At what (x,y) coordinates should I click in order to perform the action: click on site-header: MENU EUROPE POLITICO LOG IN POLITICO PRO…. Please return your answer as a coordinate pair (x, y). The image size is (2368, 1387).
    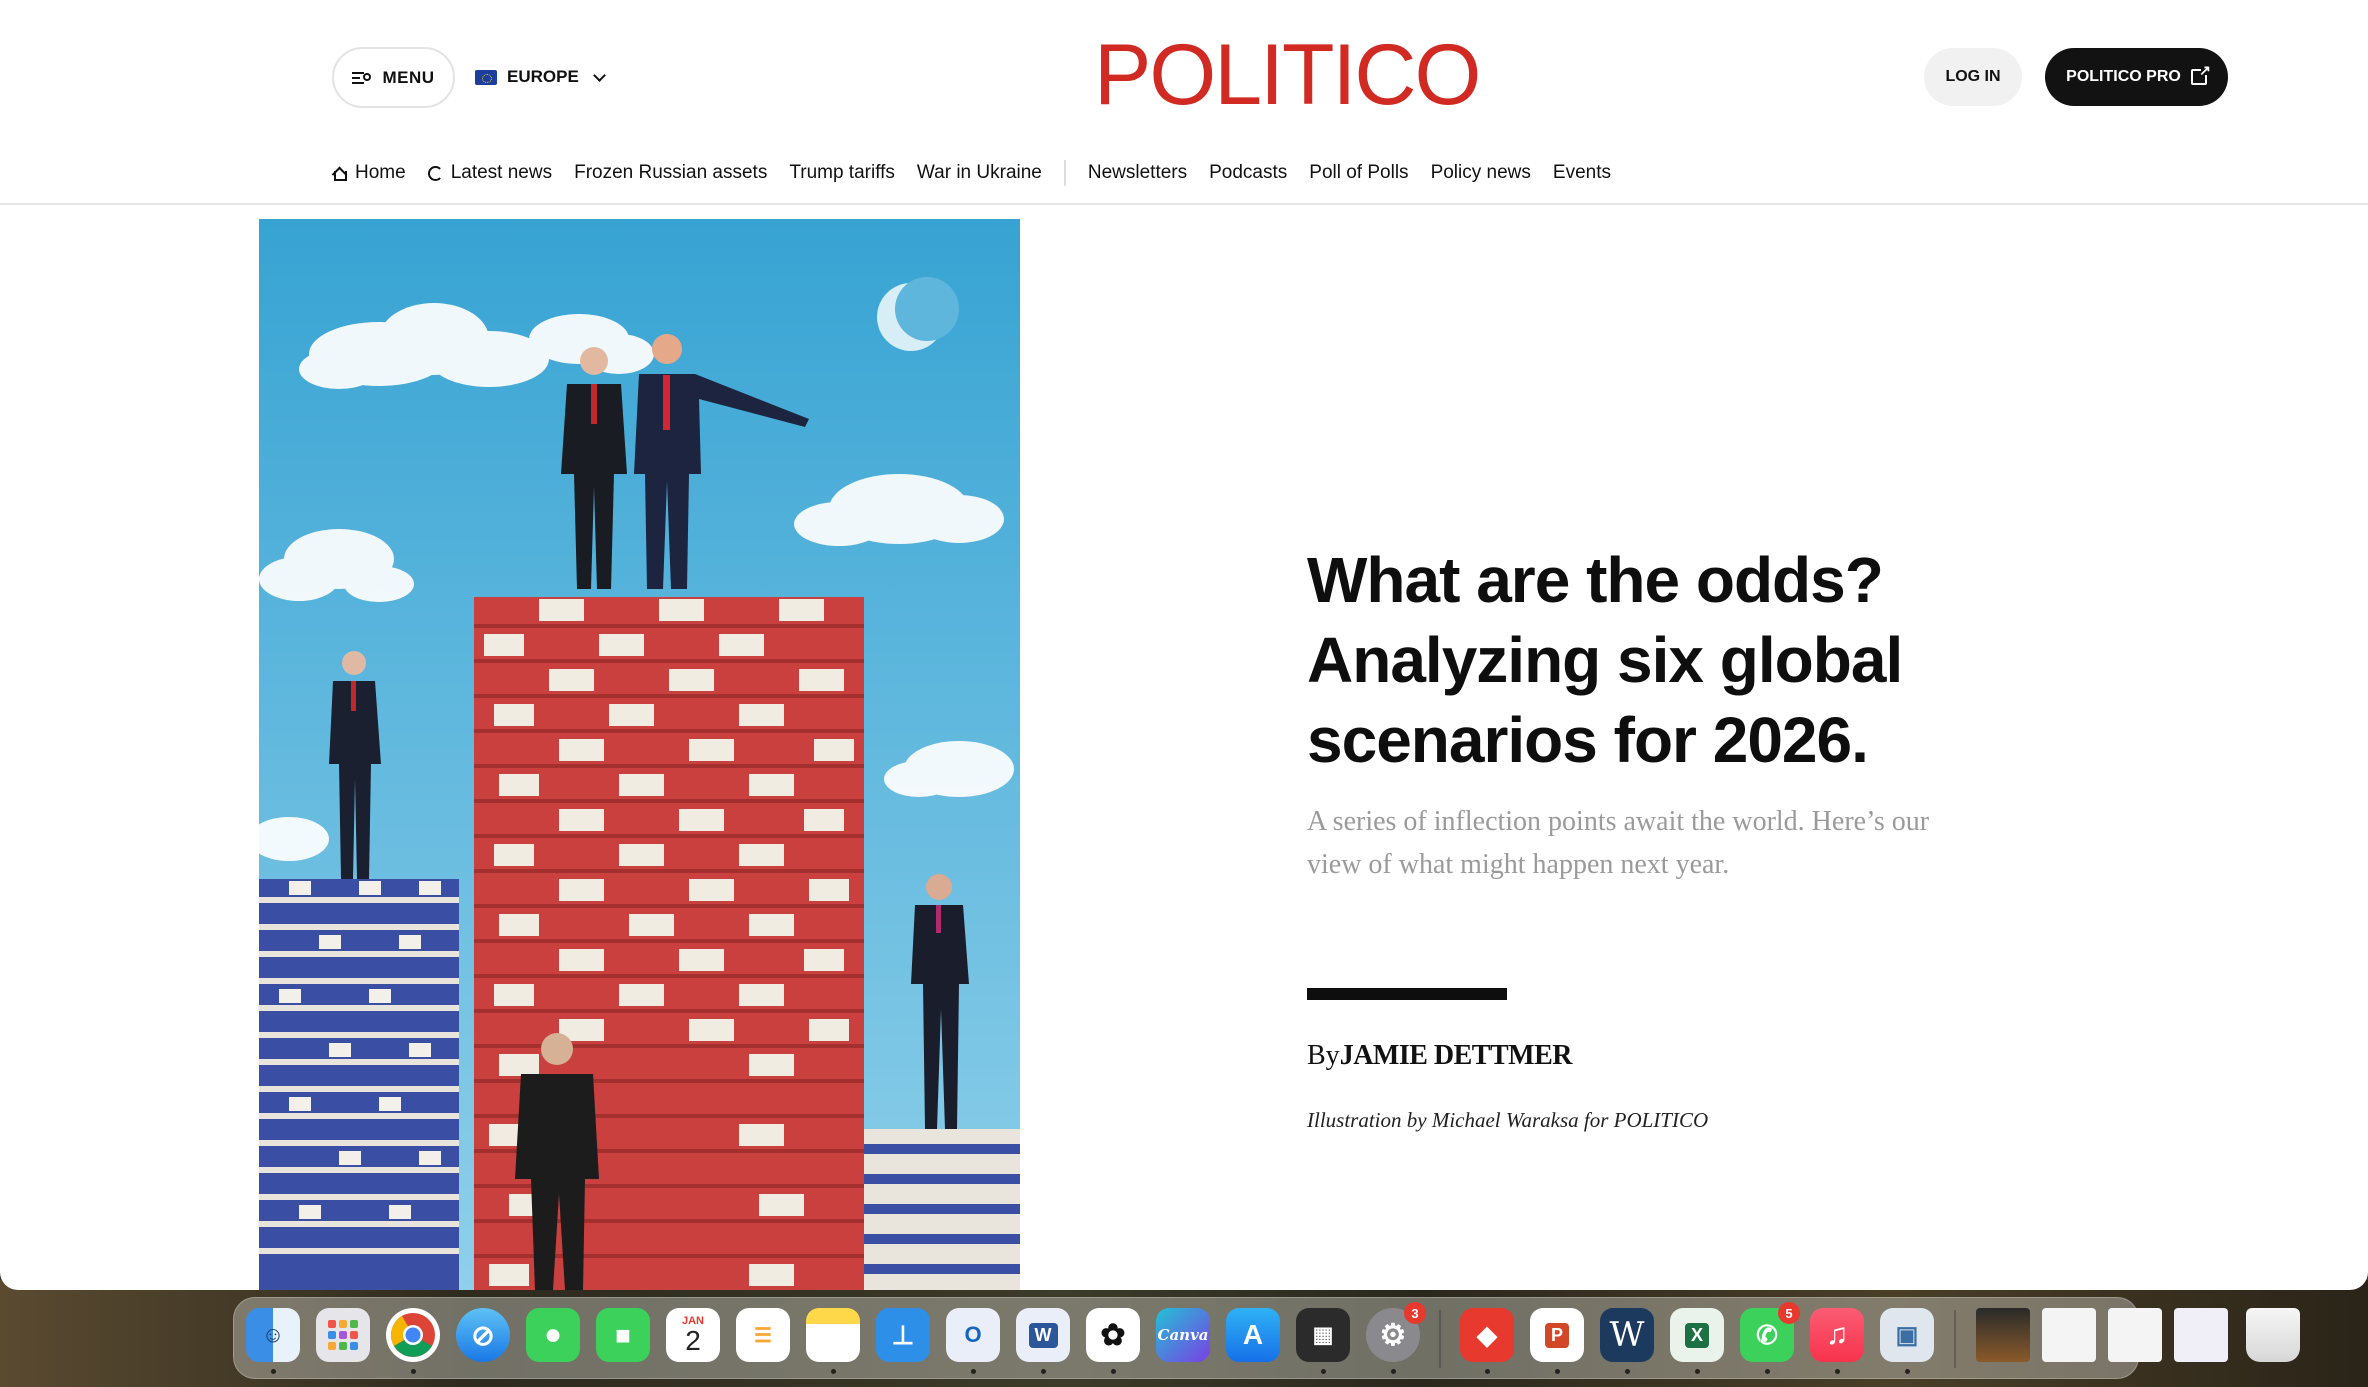
    Looking at the image, I should click on (1184, 102).